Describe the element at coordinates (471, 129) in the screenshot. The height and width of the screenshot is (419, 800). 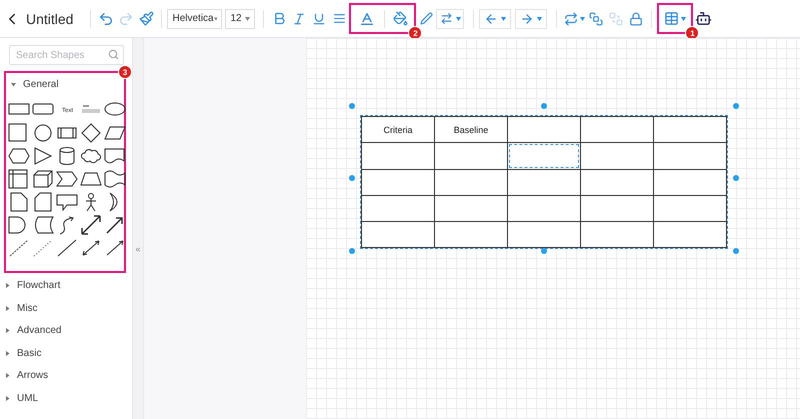
I see `table-cell: Baseline` at that location.